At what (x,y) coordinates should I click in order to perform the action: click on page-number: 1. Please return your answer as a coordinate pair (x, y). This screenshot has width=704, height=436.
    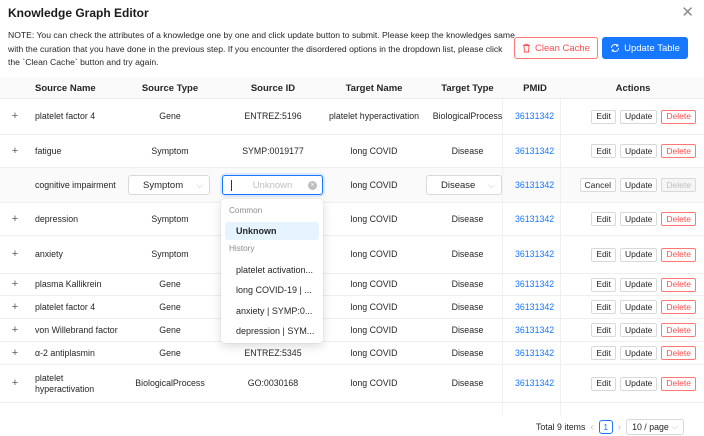
    Looking at the image, I should click on (605, 427).